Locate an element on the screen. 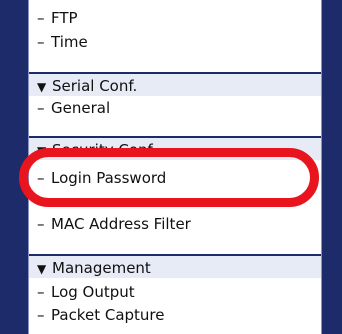 The width and height of the screenshot is (342, 334). section-header-serial: ▼ Serial Conf. is located at coordinates (175, 84).